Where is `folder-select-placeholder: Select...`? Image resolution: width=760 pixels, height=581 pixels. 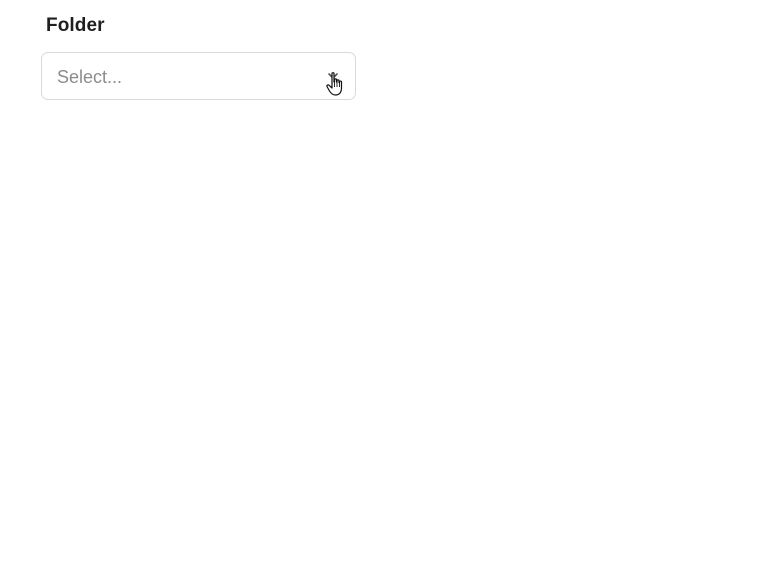
folder-select-placeholder: Select... is located at coordinates (90, 77).